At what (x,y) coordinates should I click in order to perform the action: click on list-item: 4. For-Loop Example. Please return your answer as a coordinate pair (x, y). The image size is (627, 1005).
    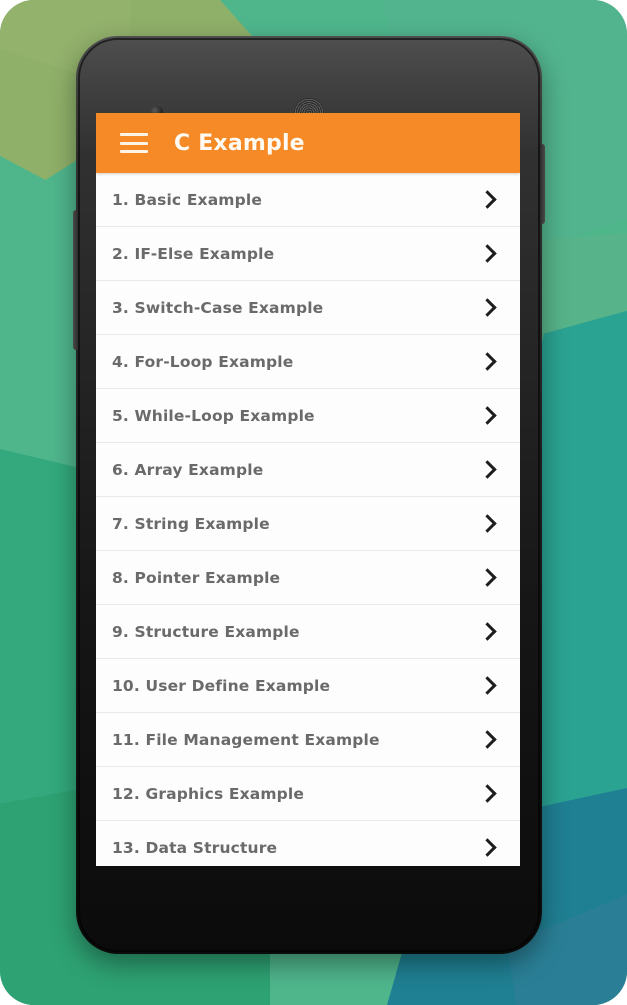
    Looking at the image, I should click on (308, 362).